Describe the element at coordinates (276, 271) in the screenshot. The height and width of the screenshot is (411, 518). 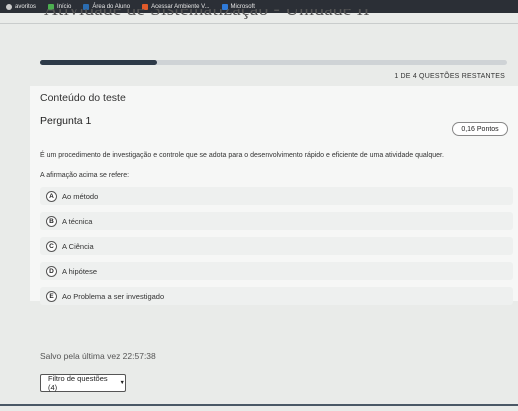
I see `answer-option-d: D A hipótese` at that location.